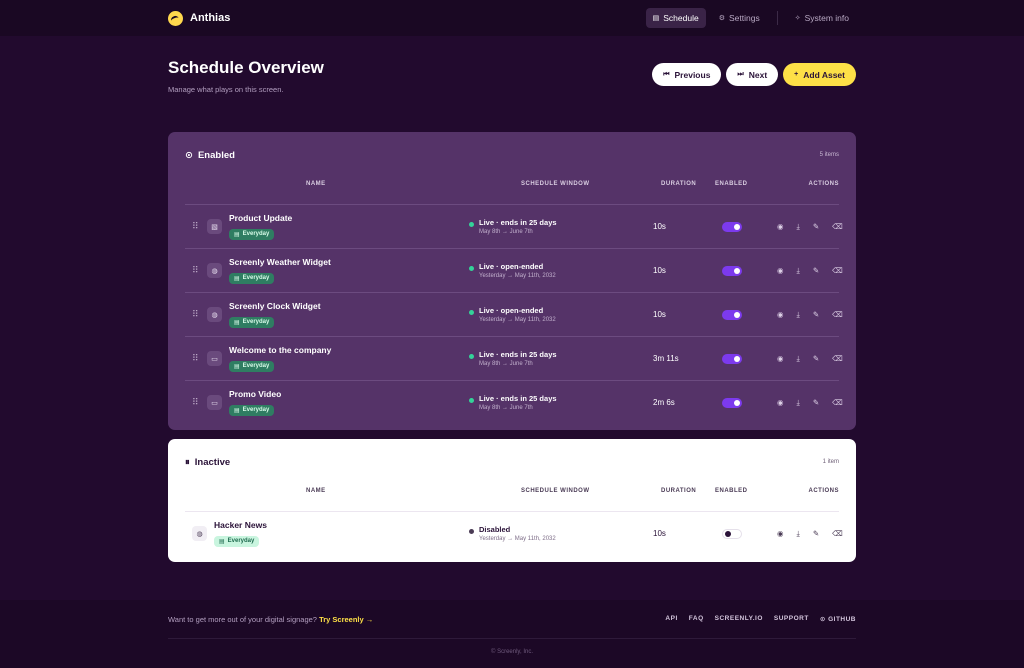  What do you see at coordinates (255, 394) in the screenshot?
I see `asset-name: Promo Video` at bounding box center [255, 394].